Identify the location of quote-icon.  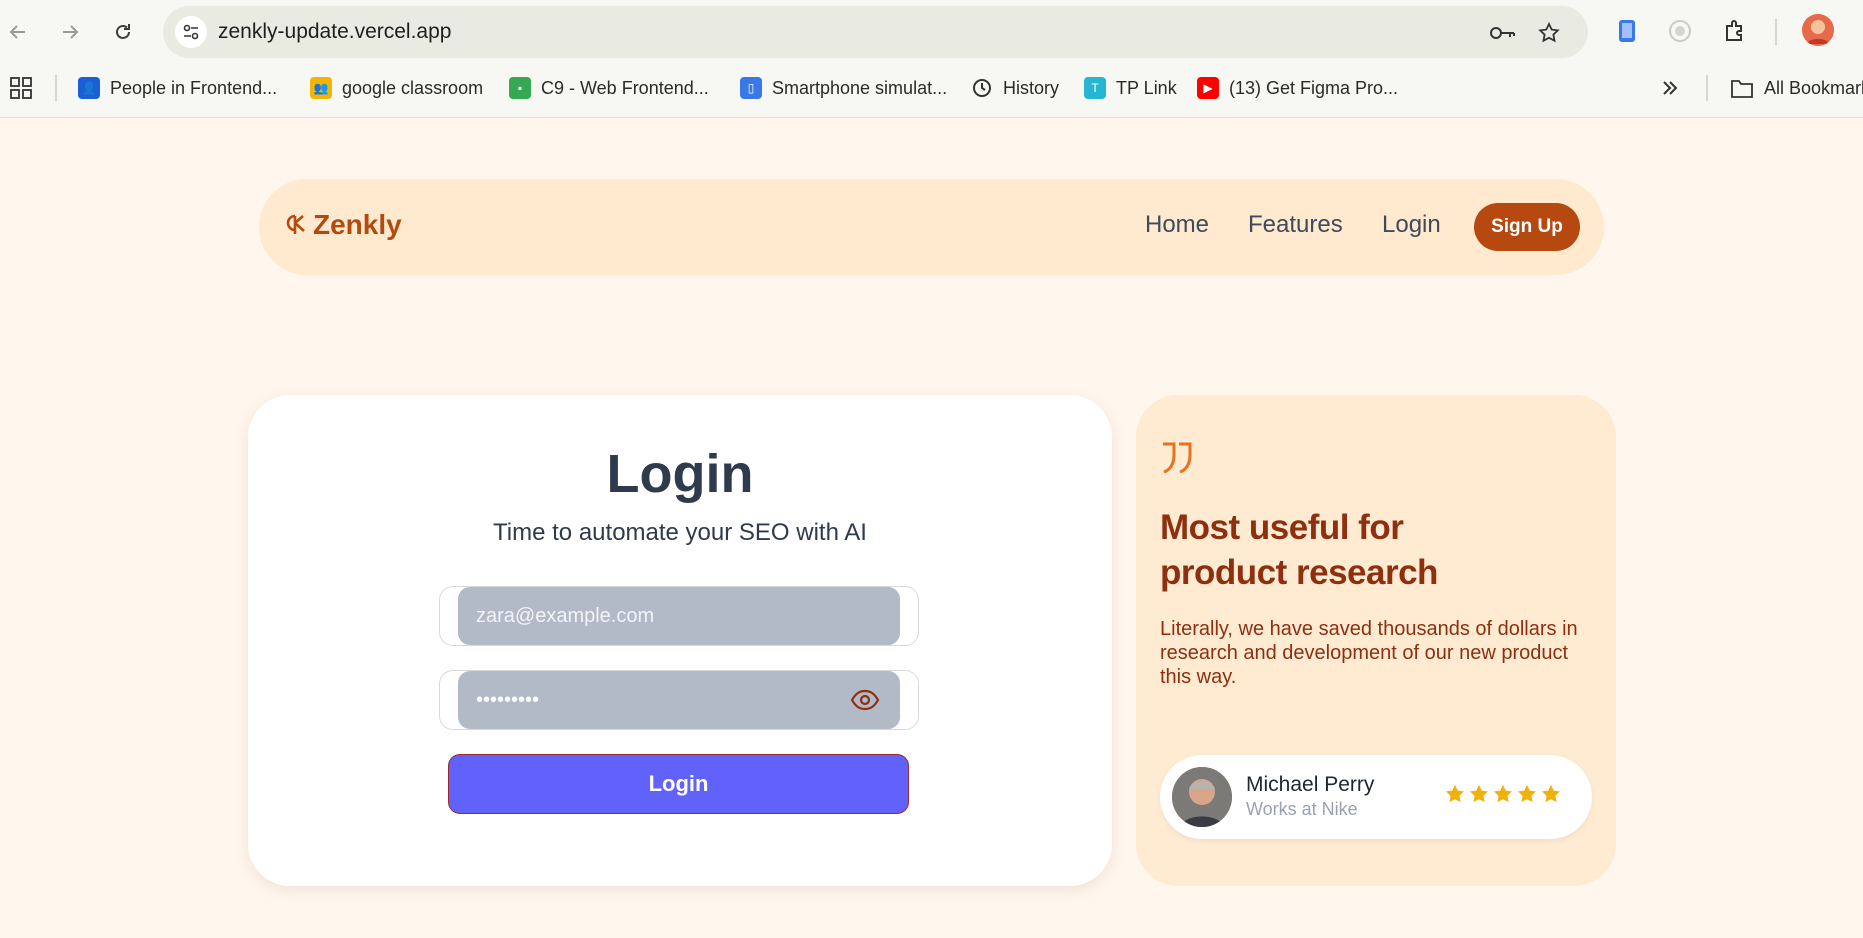
(1177, 458).